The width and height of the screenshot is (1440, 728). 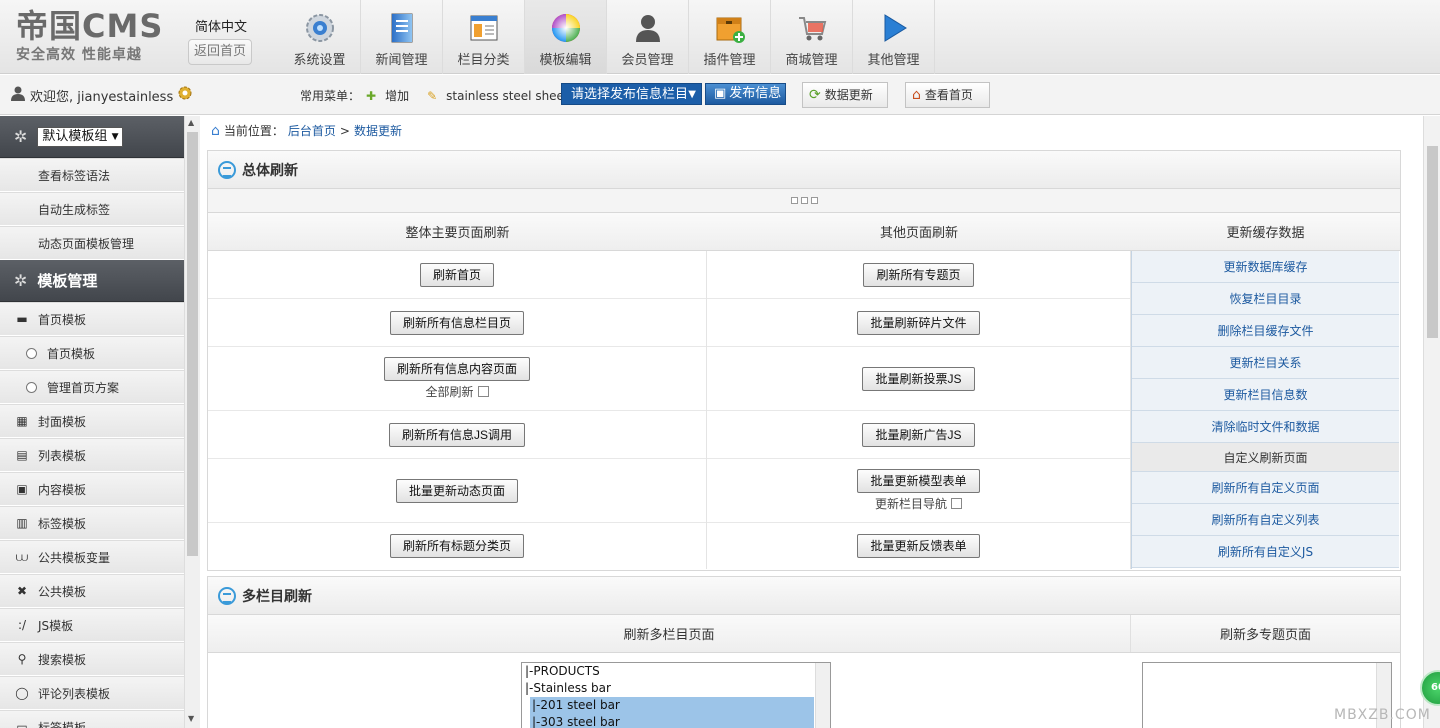 What do you see at coordinates (92, 523) in the screenshot?
I see `sidebar-item-tag-template: ▥ 标签模板` at bounding box center [92, 523].